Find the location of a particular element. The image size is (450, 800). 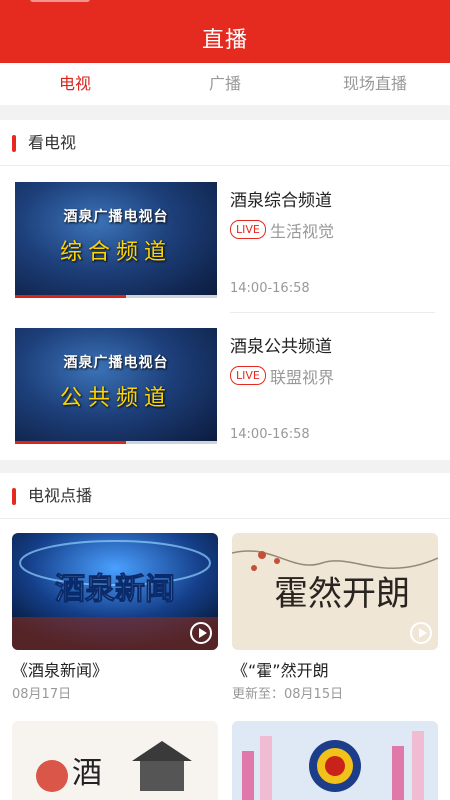

vod-date: 更新至：08月15日 is located at coordinates (288, 694).